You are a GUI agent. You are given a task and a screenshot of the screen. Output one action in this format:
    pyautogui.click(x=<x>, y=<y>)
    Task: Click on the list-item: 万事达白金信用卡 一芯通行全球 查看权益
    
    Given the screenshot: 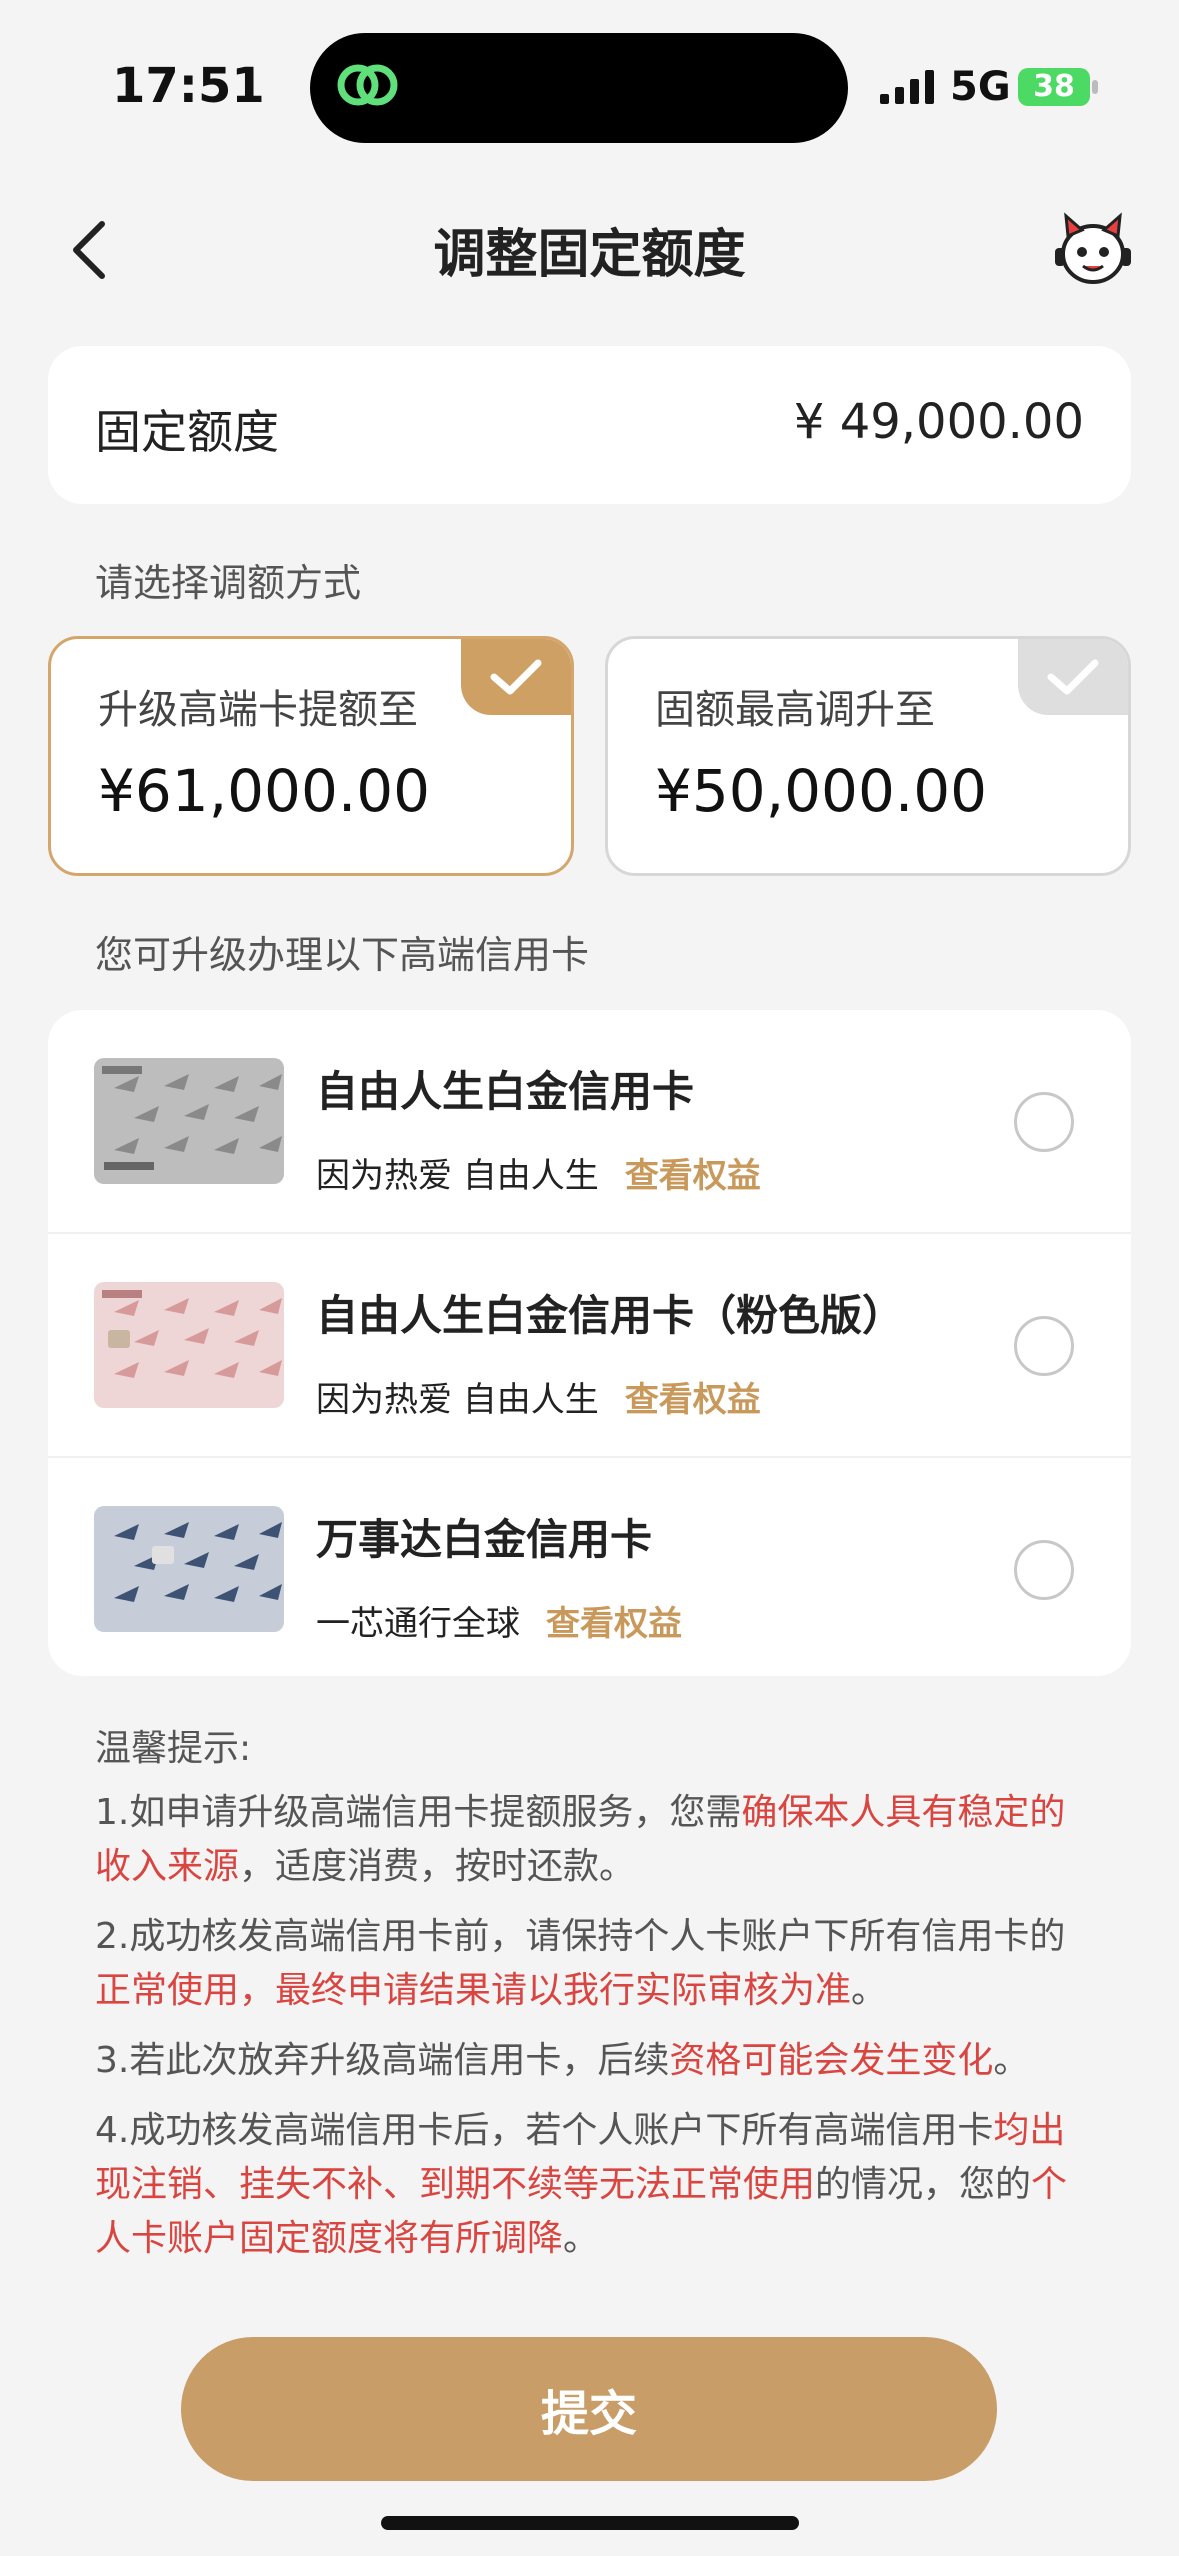 What is the action you would take?
    pyautogui.click(x=589, y=1567)
    